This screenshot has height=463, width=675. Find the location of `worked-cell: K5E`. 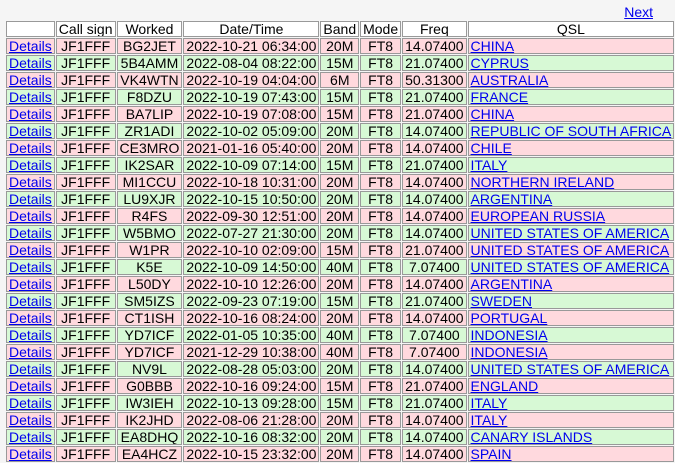

worked-cell: K5E is located at coordinates (149, 267).